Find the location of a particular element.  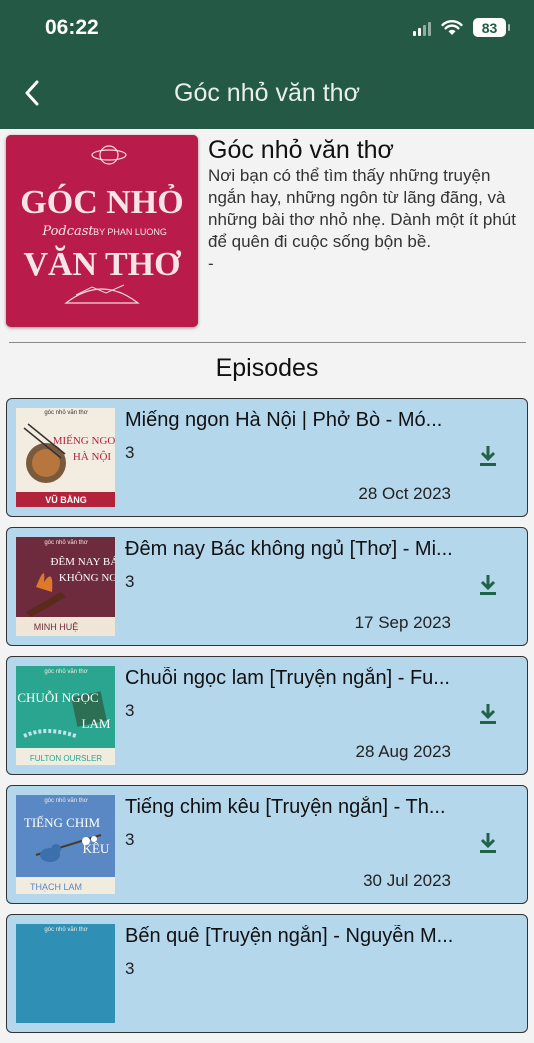

app-header: 06:22 83 Góc nhỏ văn thơ is located at coordinates (267, 64).